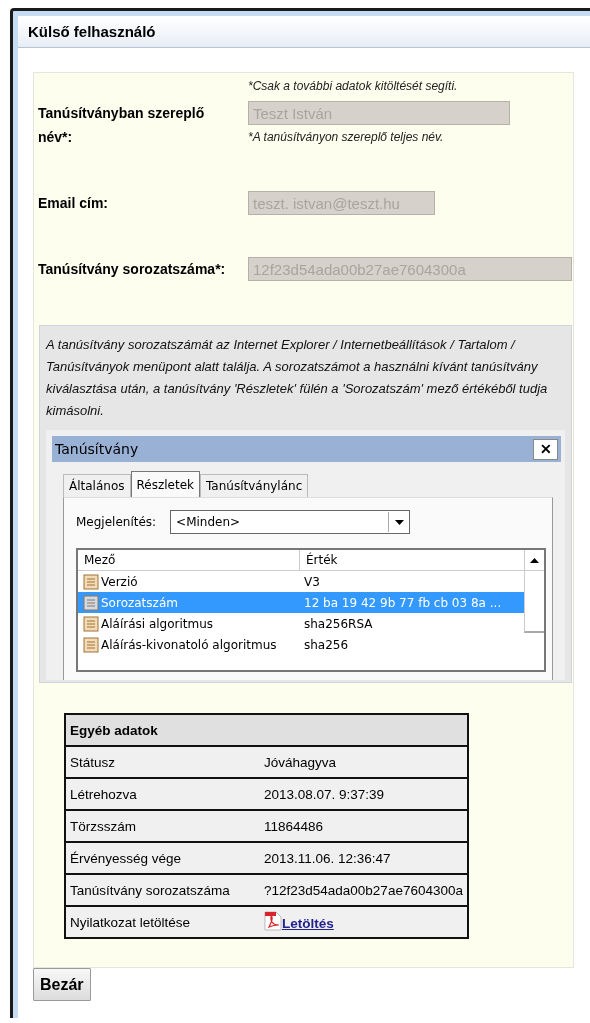  What do you see at coordinates (62, 984) in the screenshot?
I see `close-button: Bezár` at bounding box center [62, 984].